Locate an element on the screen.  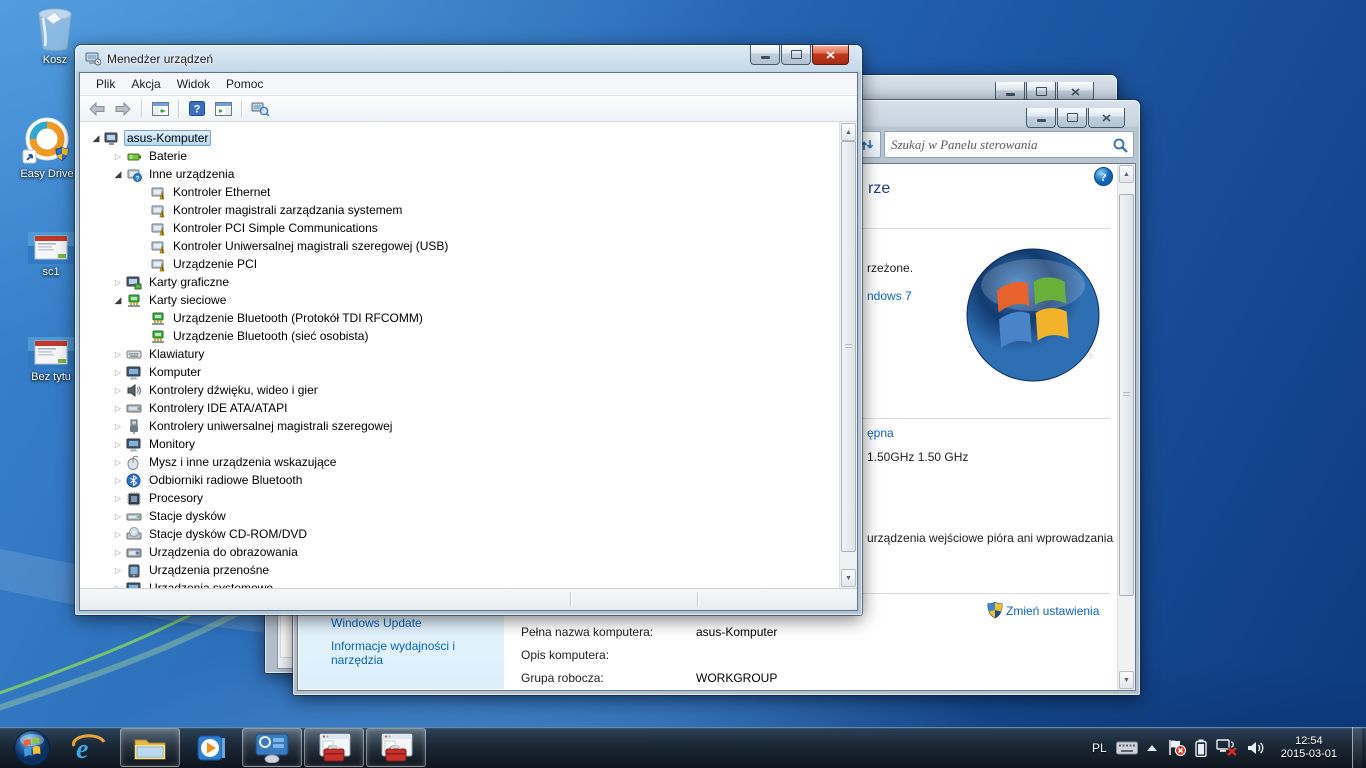
ide-device-icon is located at coordinates (134, 408).